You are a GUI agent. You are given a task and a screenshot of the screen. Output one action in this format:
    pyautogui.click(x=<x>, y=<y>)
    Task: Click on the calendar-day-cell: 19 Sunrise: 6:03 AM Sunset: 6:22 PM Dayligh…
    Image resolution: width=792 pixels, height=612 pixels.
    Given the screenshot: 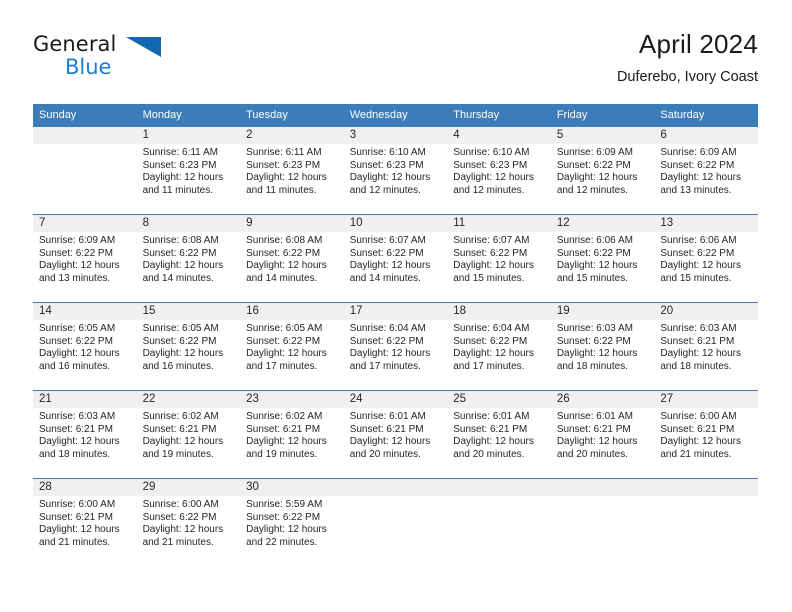 What is the action you would take?
    pyautogui.click(x=602, y=346)
    